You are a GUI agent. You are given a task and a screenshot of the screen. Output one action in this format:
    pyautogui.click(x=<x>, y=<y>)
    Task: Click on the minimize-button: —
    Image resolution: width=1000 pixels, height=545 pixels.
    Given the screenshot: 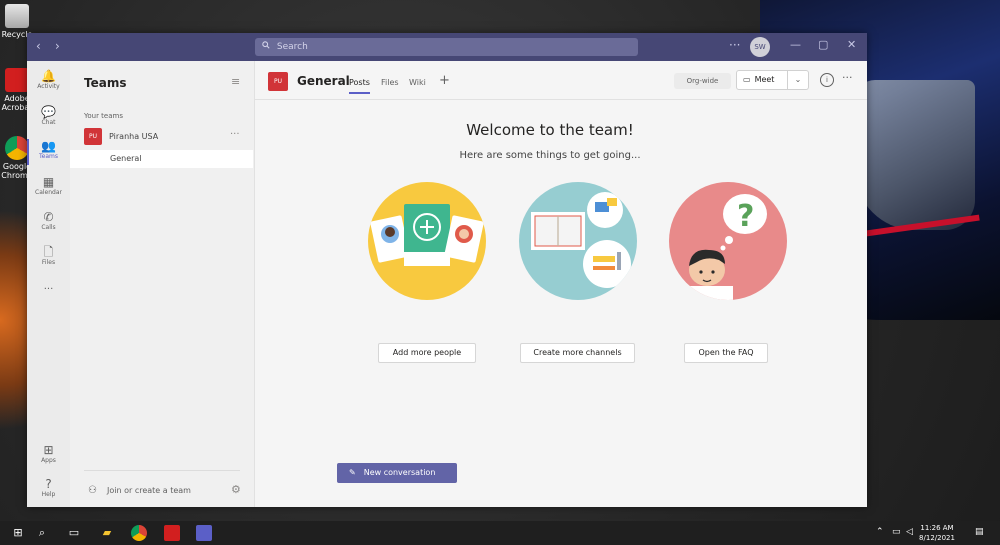 What is the action you would take?
    pyautogui.click(x=795, y=44)
    